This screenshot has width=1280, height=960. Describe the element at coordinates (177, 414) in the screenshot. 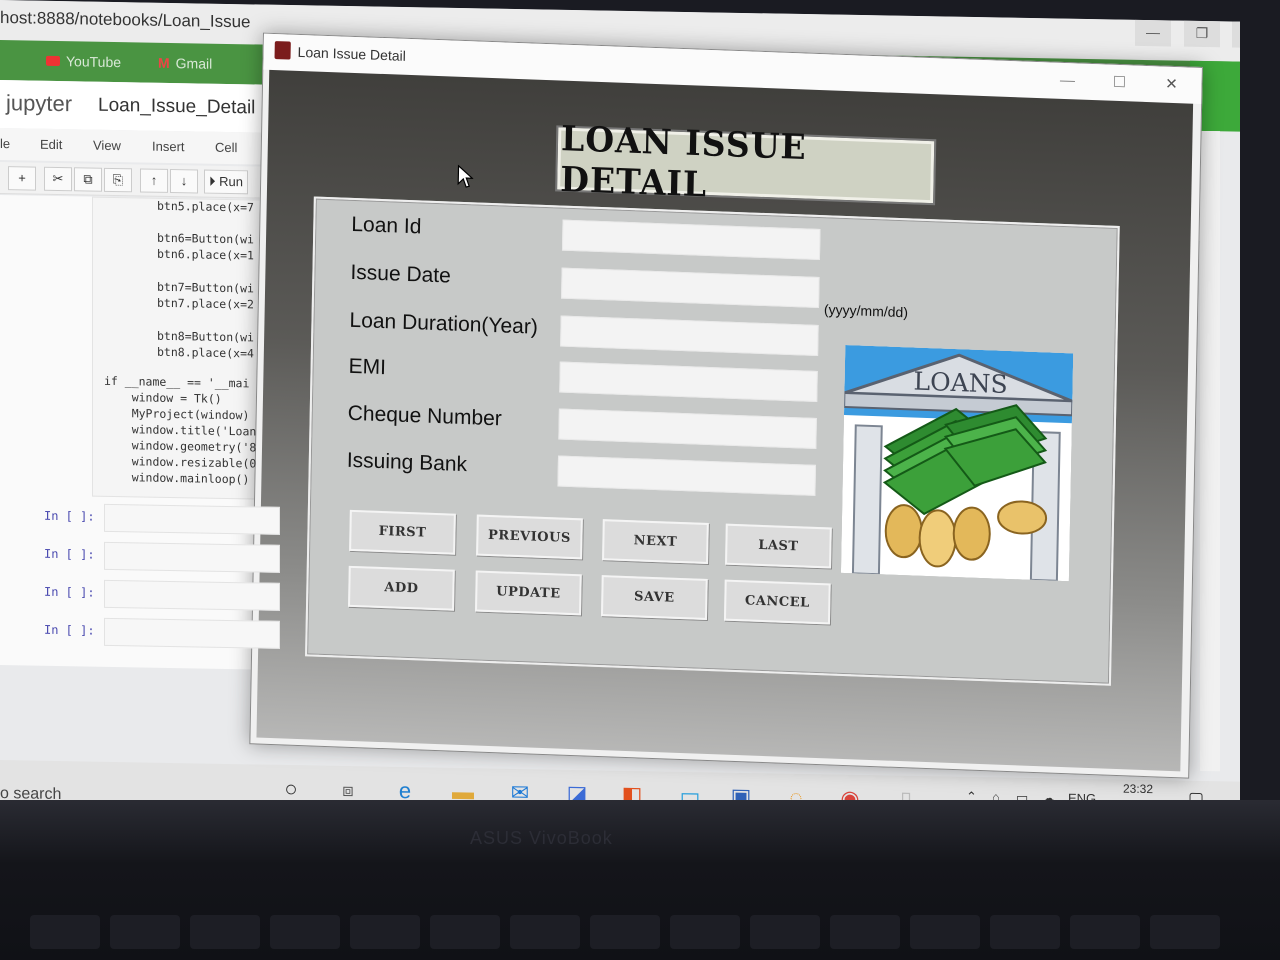

I see `code-line: MyProject(window)` at that location.